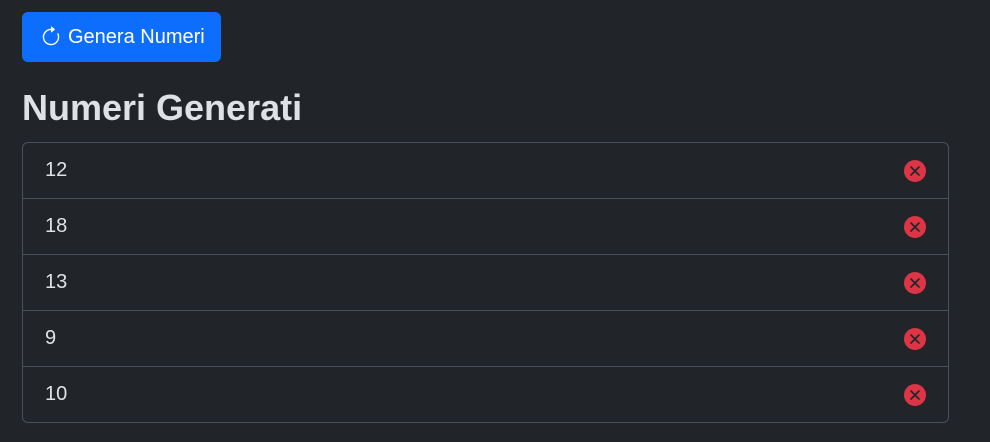 The height and width of the screenshot is (442, 990). I want to click on number-value: 13, so click(56, 282).